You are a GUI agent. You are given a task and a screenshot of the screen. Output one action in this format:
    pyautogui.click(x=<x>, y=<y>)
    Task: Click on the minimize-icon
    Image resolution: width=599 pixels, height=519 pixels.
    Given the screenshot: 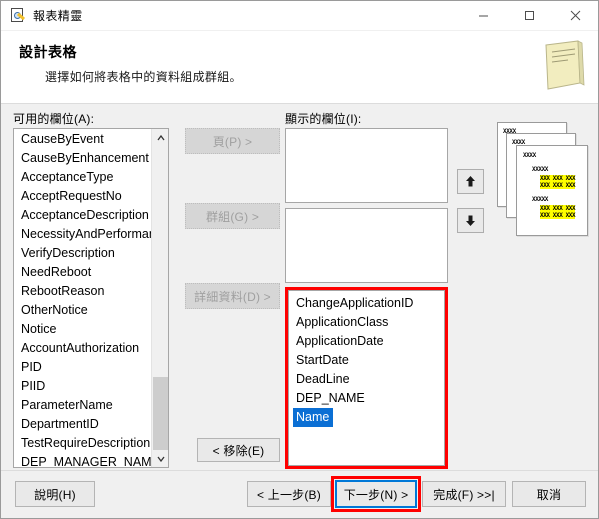 What is the action you would take?
    pyautogui.click(x=483, y=16)
    